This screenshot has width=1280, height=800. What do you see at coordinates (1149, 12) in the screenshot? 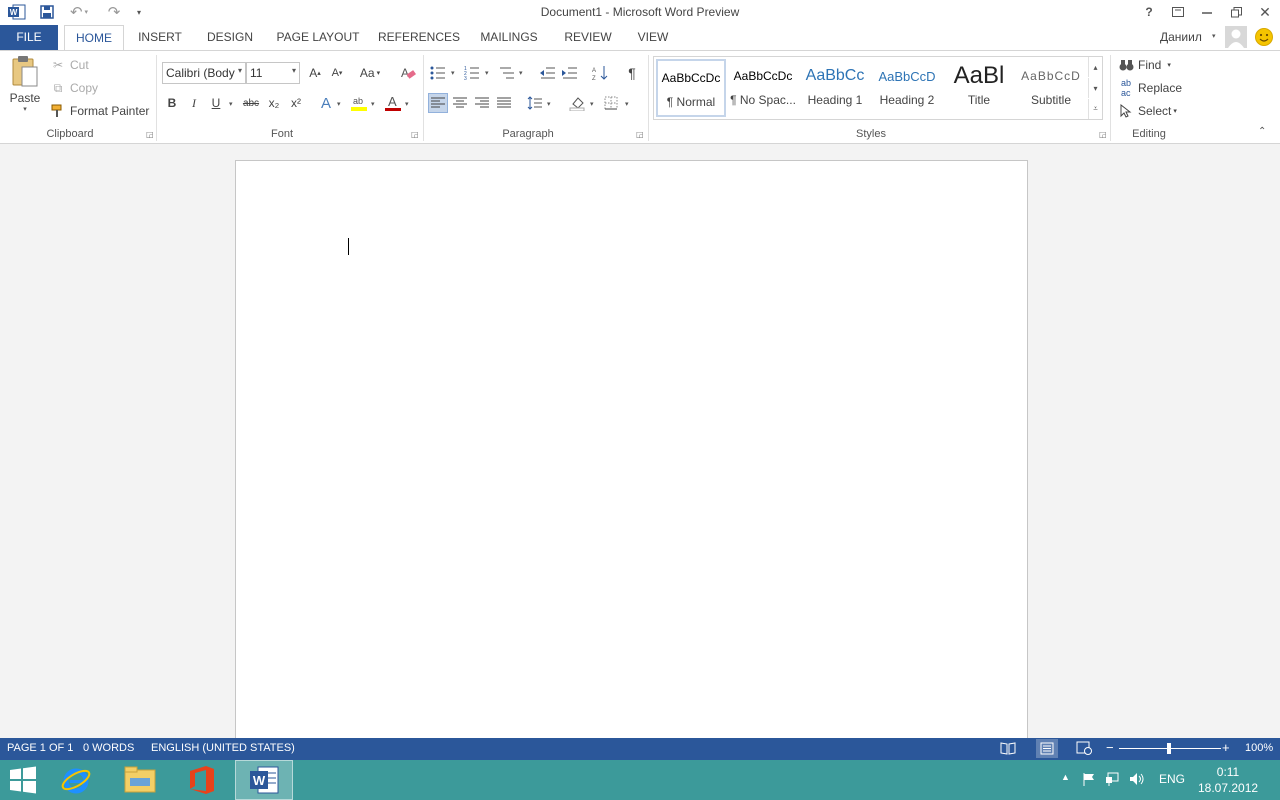
I see `help-button: ?` at bounding box center [1149, 12].